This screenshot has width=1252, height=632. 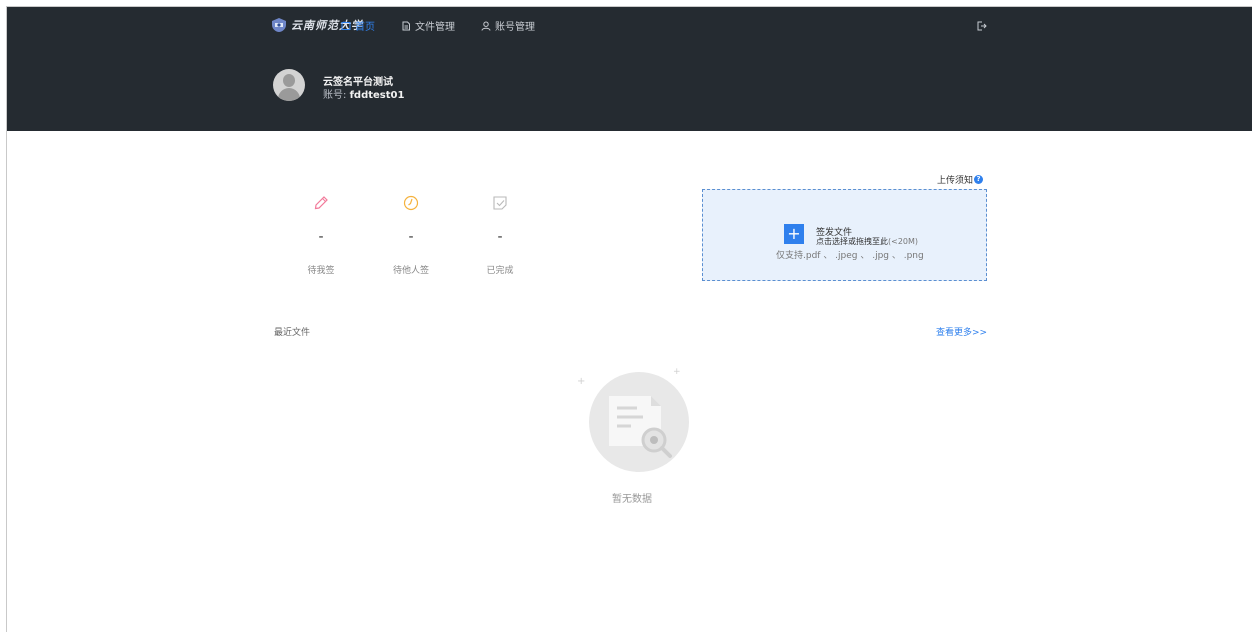 What do you see at coordinates (850, 256) in the screenshot?
I see `upload-formats: 仅支持.pdf 、 .jpeg 、 .jpg 、 .png` at bounding box center [850, 256].